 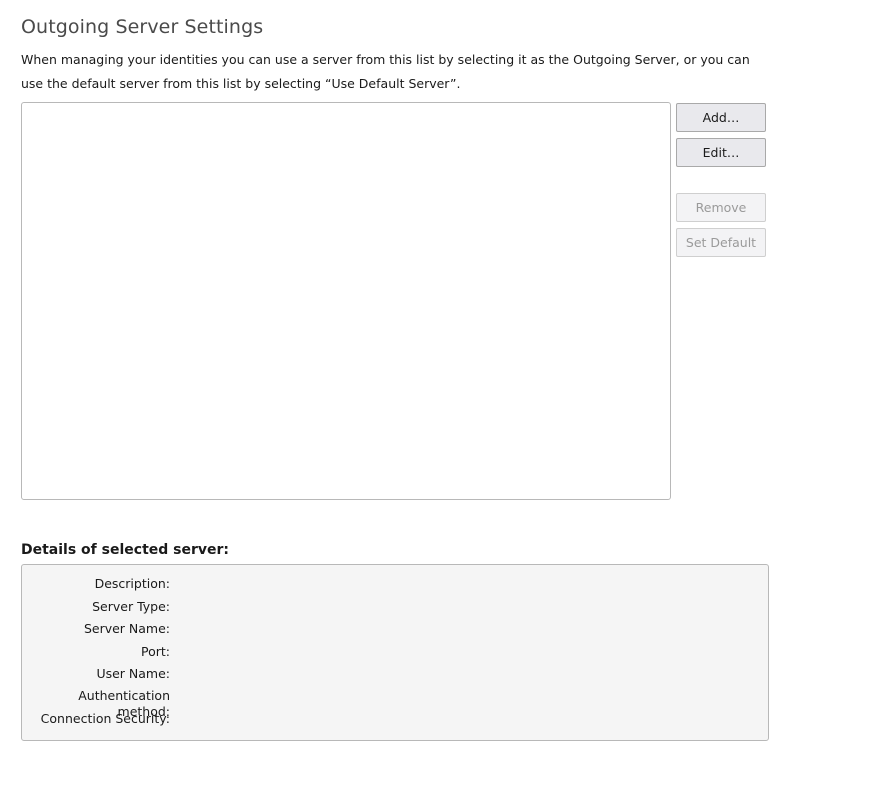 What do you see at coordinates (131, 606) in the screenshot?
I see `detail-label-server-type: Server Type:` at bounding box center [131, 606].